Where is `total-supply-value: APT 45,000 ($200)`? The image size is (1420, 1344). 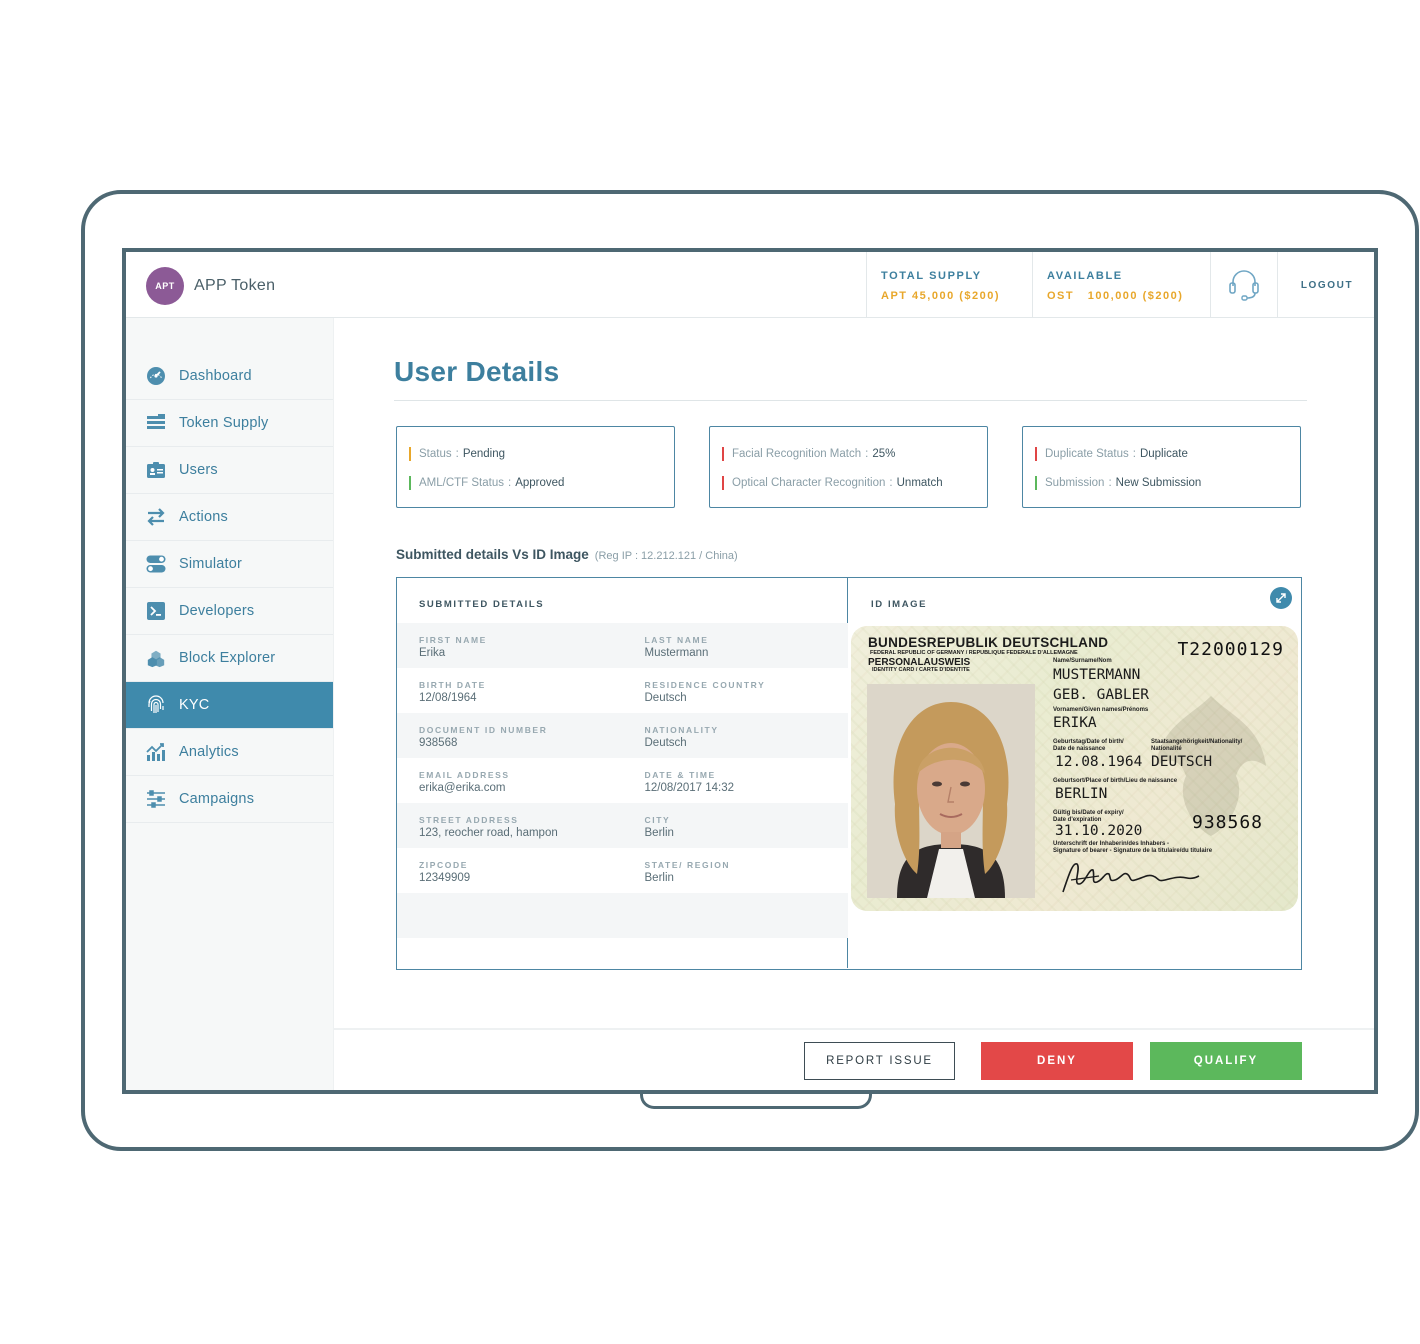
total-supply-value: APT 45,000 ($200) is located at coordinates (941, 296).